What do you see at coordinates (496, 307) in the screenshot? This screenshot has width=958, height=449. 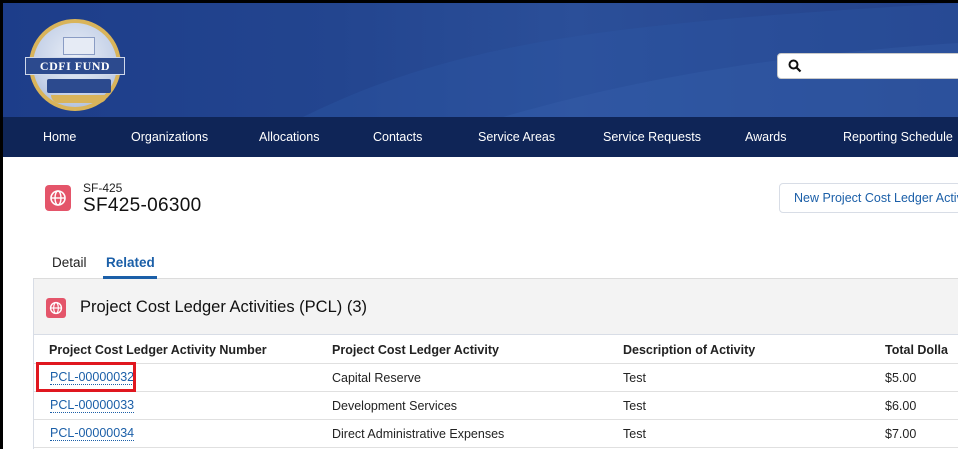 I see `related-list-header: Project Cost Ledger Activities (PCL) (3)` at bounding box center [496, 307].